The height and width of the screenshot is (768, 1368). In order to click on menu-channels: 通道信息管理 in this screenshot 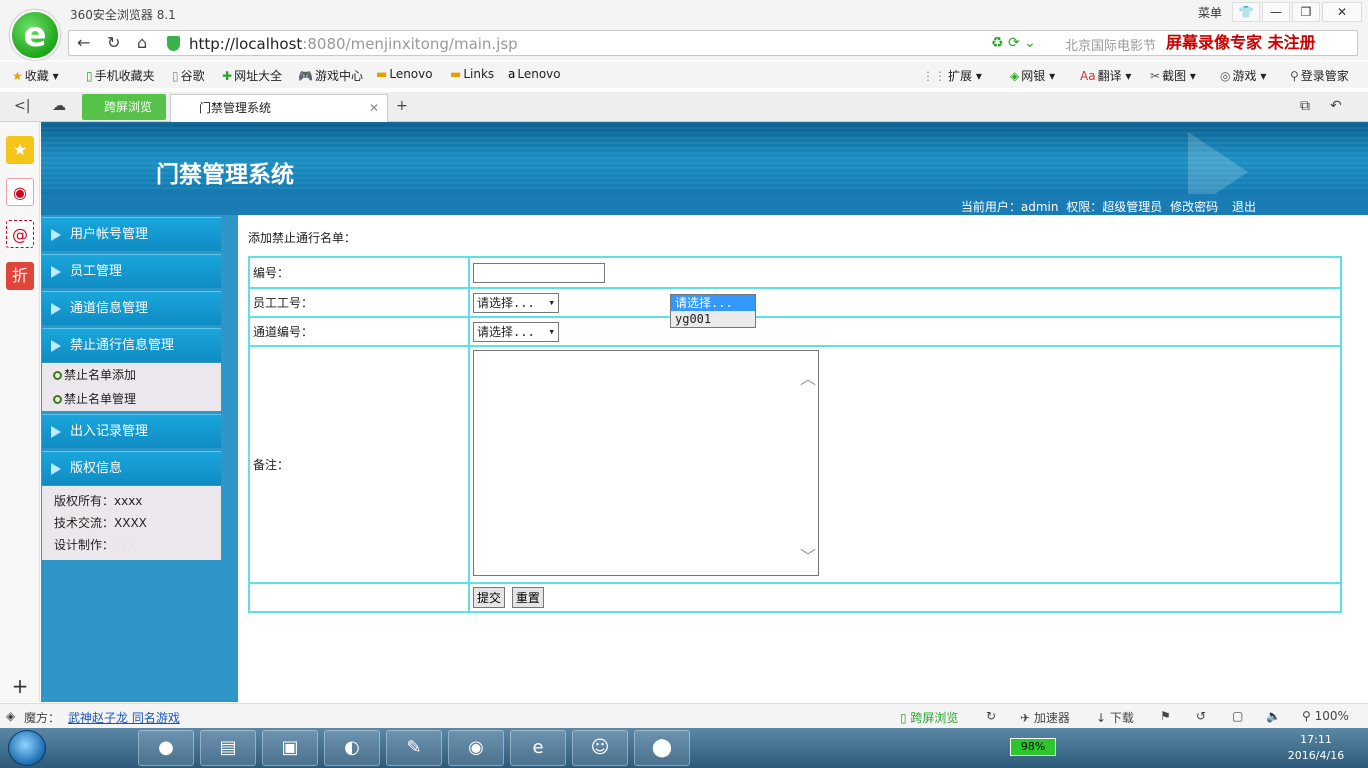, I will do `click(131, 308)`.